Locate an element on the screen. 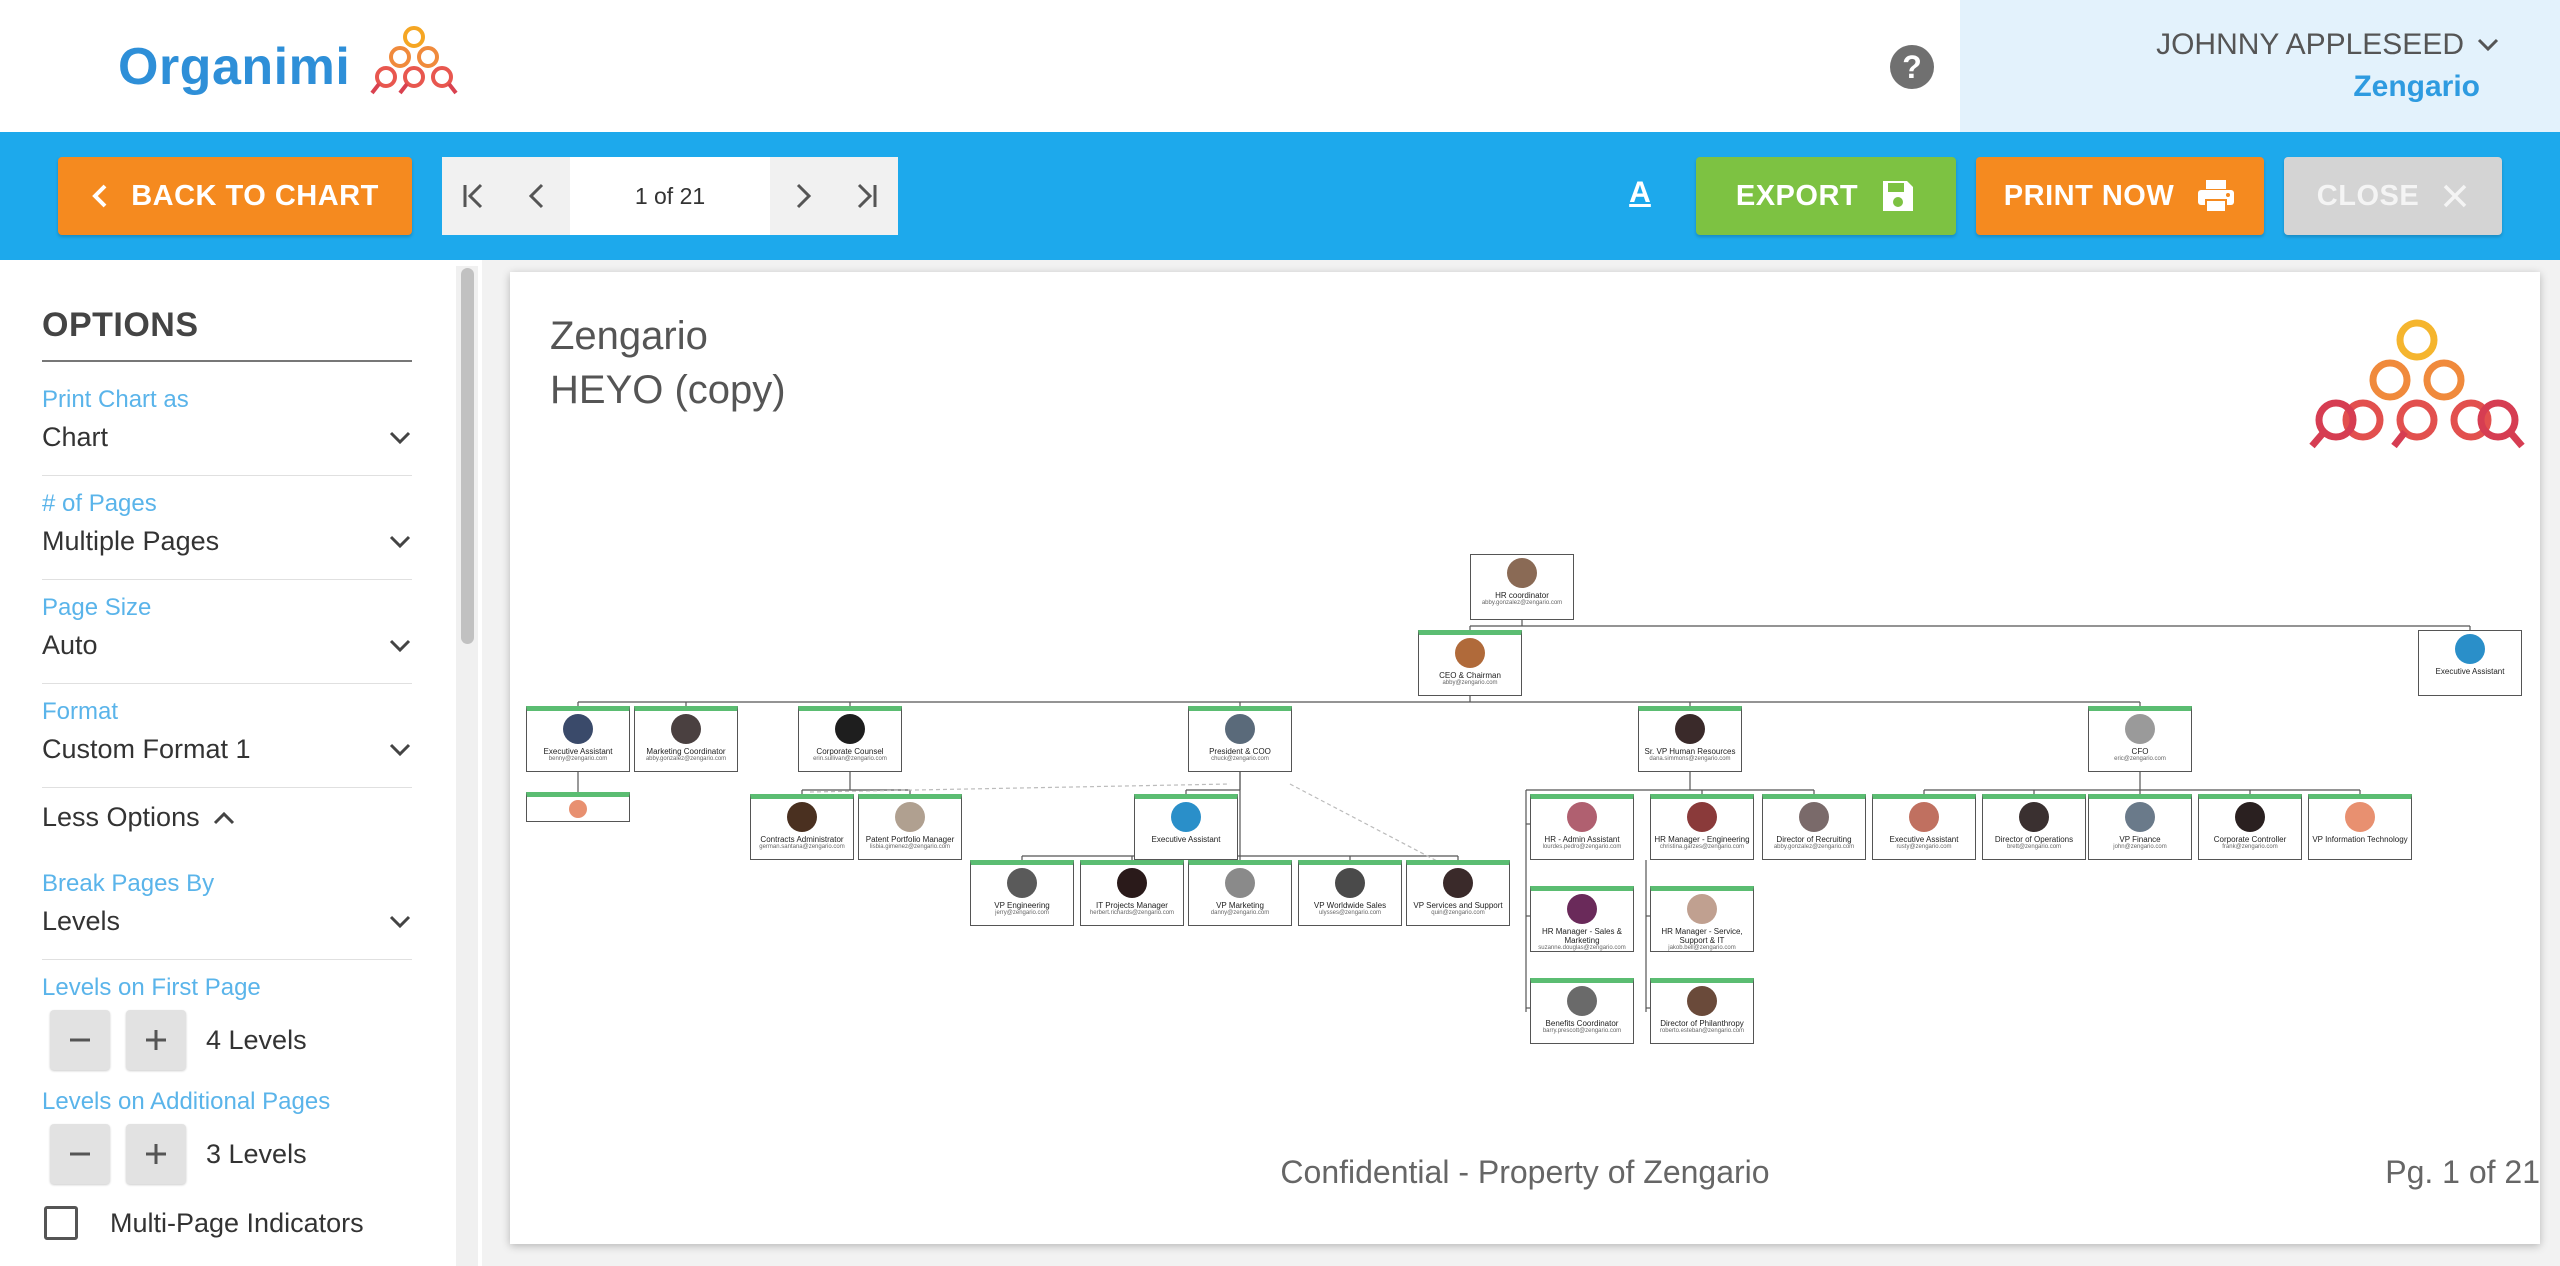 Image resolution: width=2560 pixels, height=1266 pixels. org-node: Executive Assistant rusty@zengario.com is located at coordinates (1924, 827).